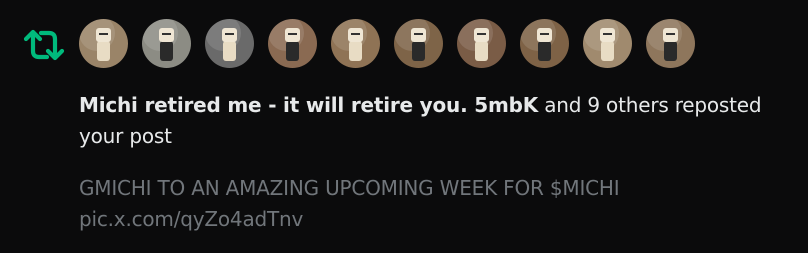 The height and width of the screenshot is (253, 808). What do you see at coordinates (387, 43) in the screenshot?
I see `reposter-avatars` at bounding box center [387, 43].